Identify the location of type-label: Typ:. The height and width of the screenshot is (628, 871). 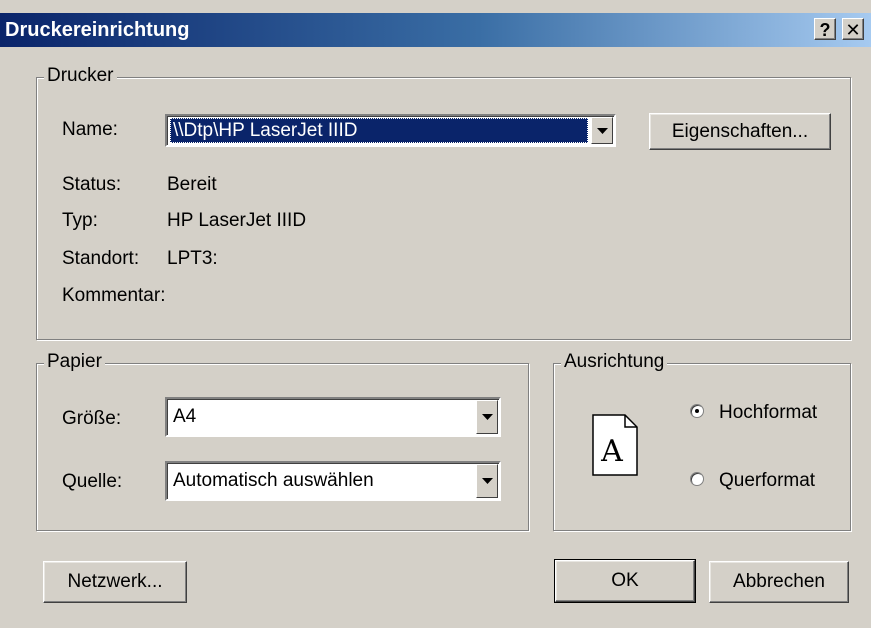
(80, 220).